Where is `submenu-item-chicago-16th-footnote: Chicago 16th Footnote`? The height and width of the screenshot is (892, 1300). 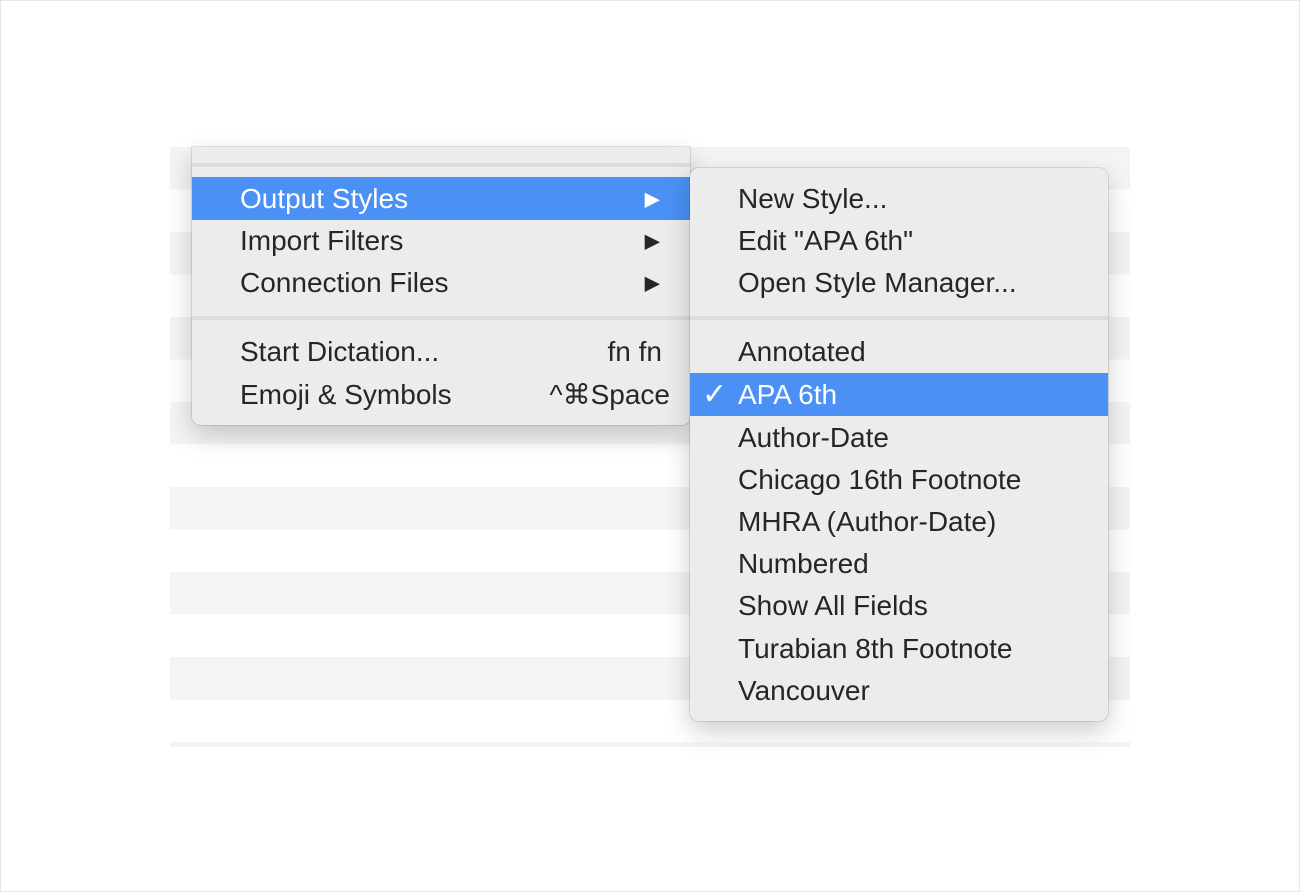 submenu-item-chicago-16th-footnote: Chicago 16th Footnote is located at coordinates (899, 479).